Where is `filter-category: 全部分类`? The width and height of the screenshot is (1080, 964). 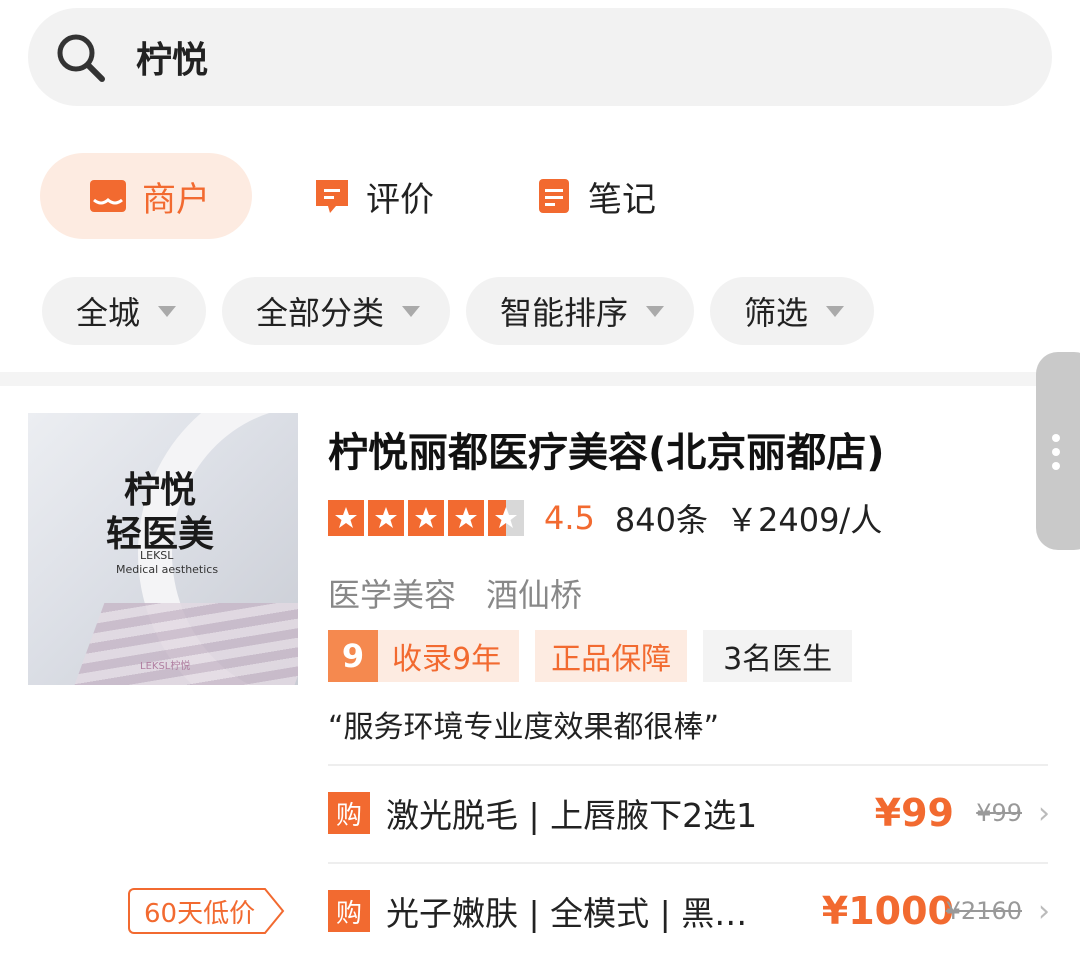 filter-category: 全部分类 is located at coordinates (336, 311).